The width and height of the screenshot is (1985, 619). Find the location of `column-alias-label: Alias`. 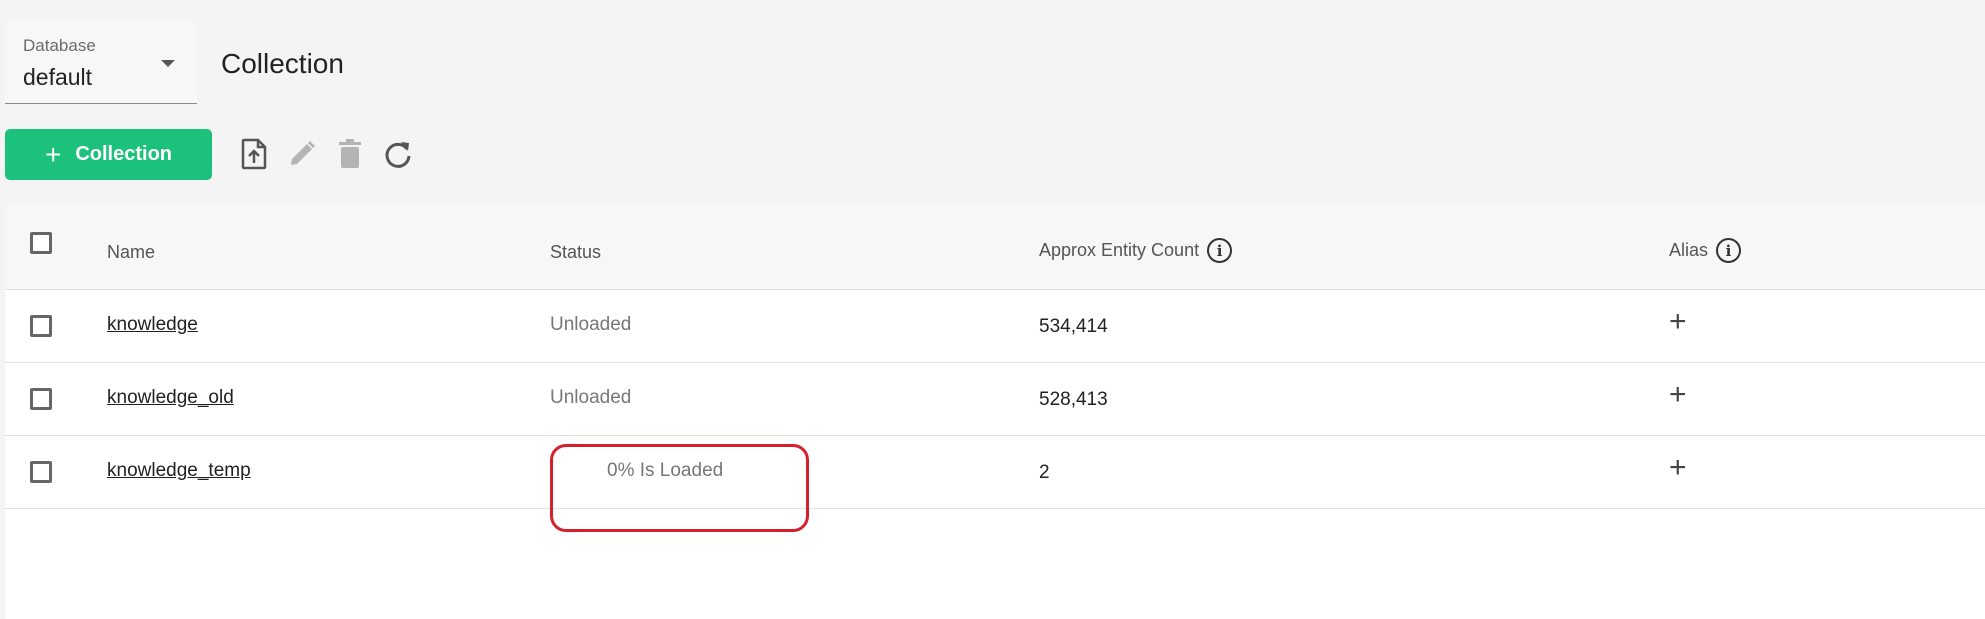

column-alias-label: Alias is located at coordinates (1689, 250).